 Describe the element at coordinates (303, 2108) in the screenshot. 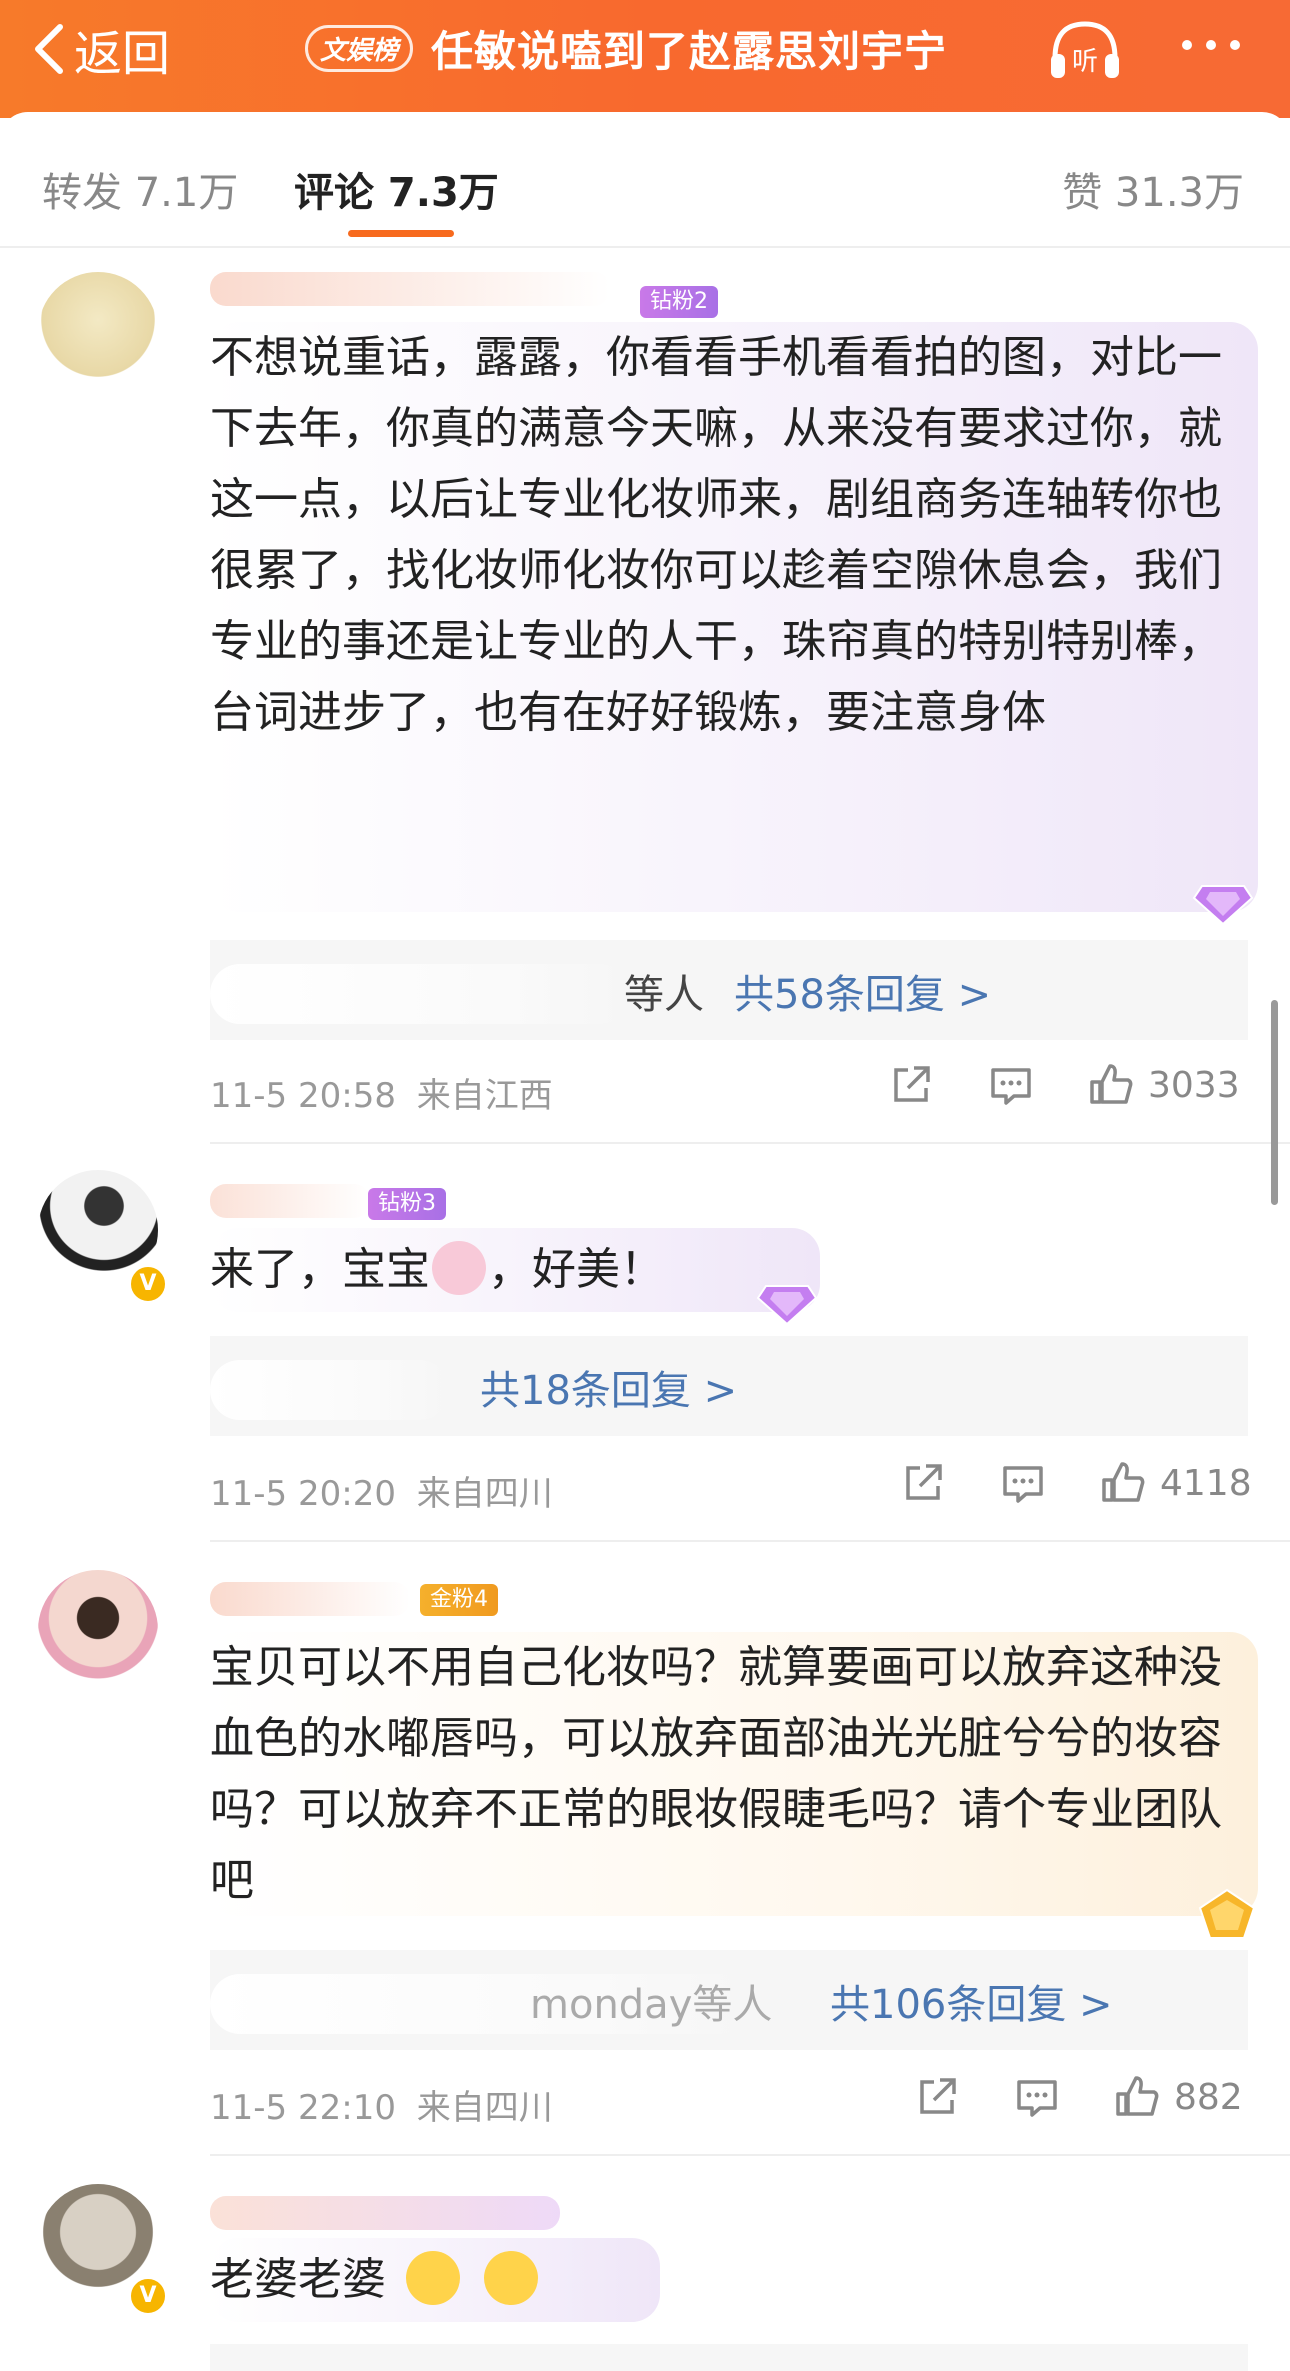

I see `comment-time: 11-5 22:10` at that location.